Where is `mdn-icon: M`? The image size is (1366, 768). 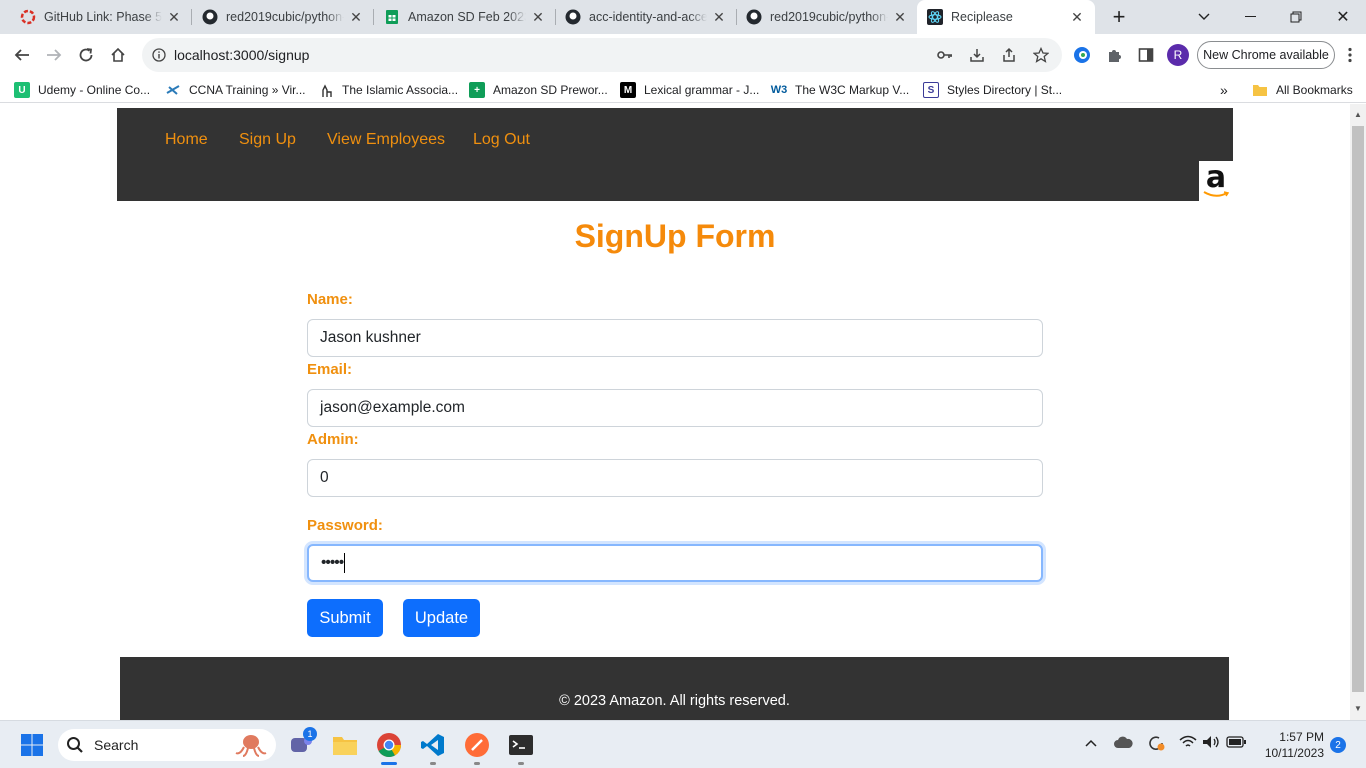 mdn-icon: M is located at coordinates (628, 90).